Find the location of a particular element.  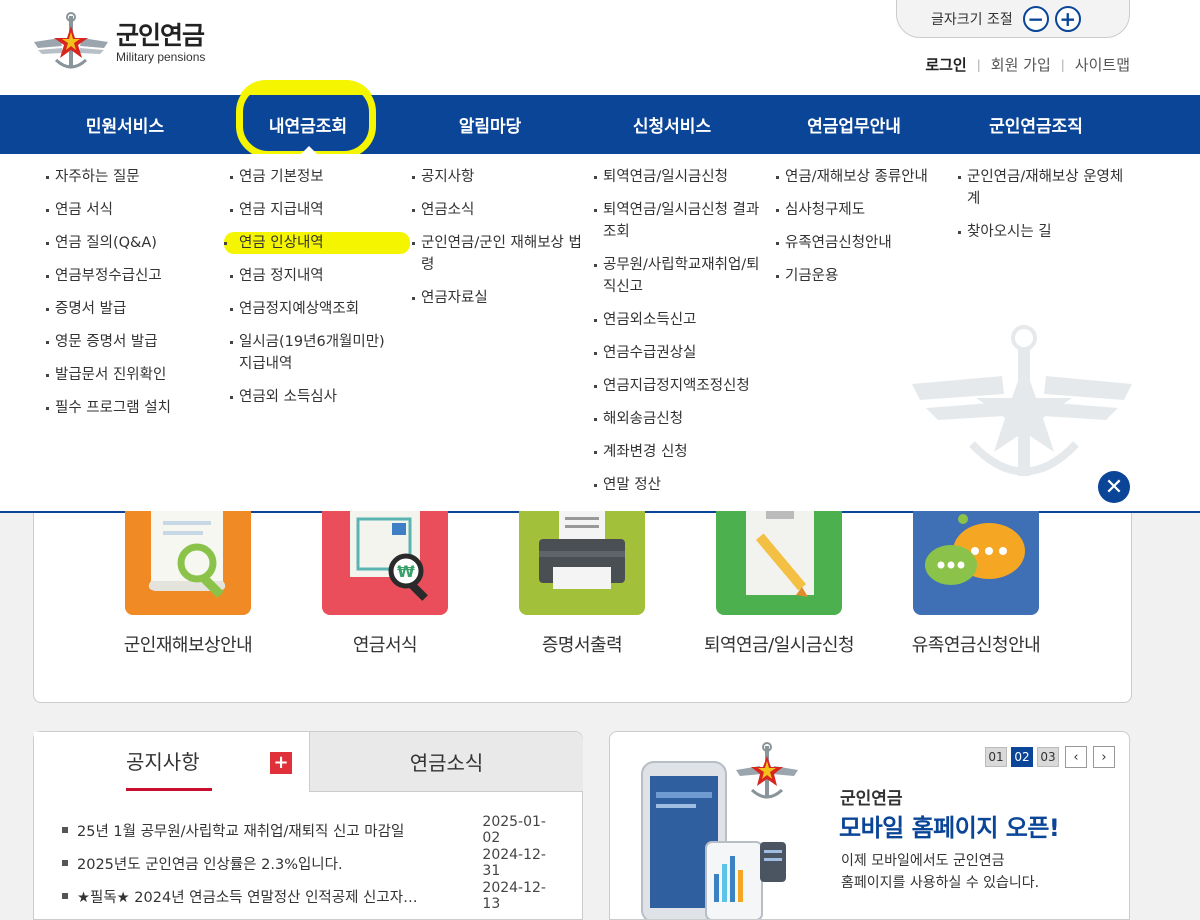

menu-item: 연금수급권상실 is located at coordinates (680, 353).